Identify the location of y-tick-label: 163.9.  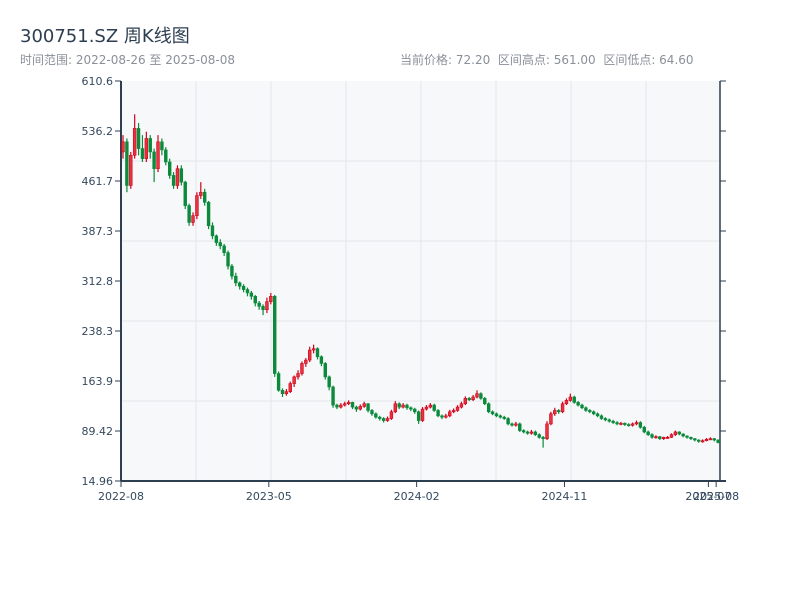
(98, 381).